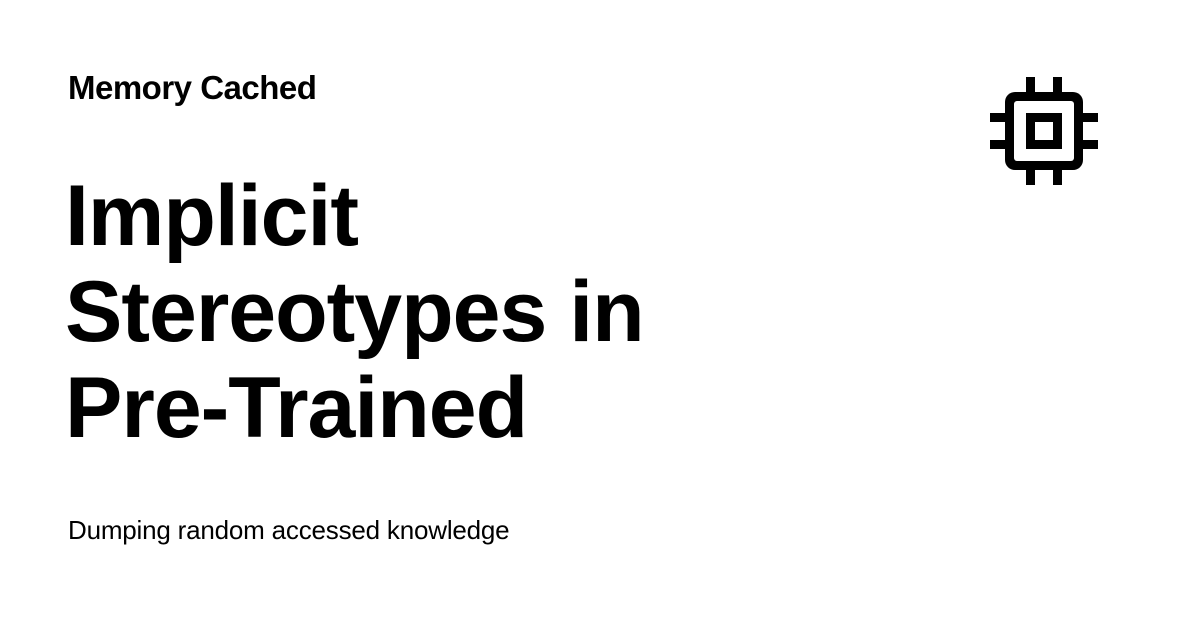 The image size is (1200, 630). What do you see at coordinates (192, 87) in the screenshot?
I see `site-name: Memory Cached` at bounding box center [192, 87].